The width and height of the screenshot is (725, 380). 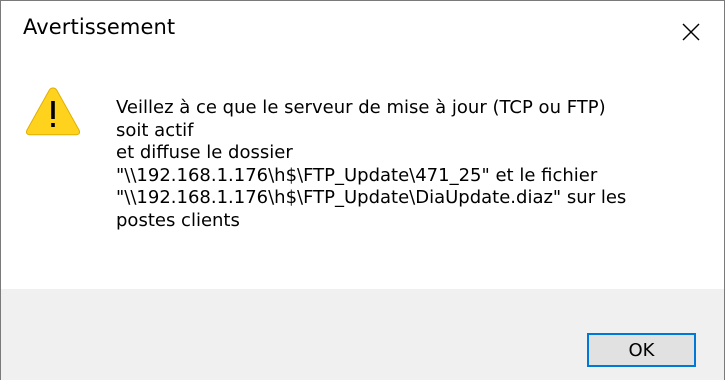 I want to click on close-button, so click(x=691, y=31).